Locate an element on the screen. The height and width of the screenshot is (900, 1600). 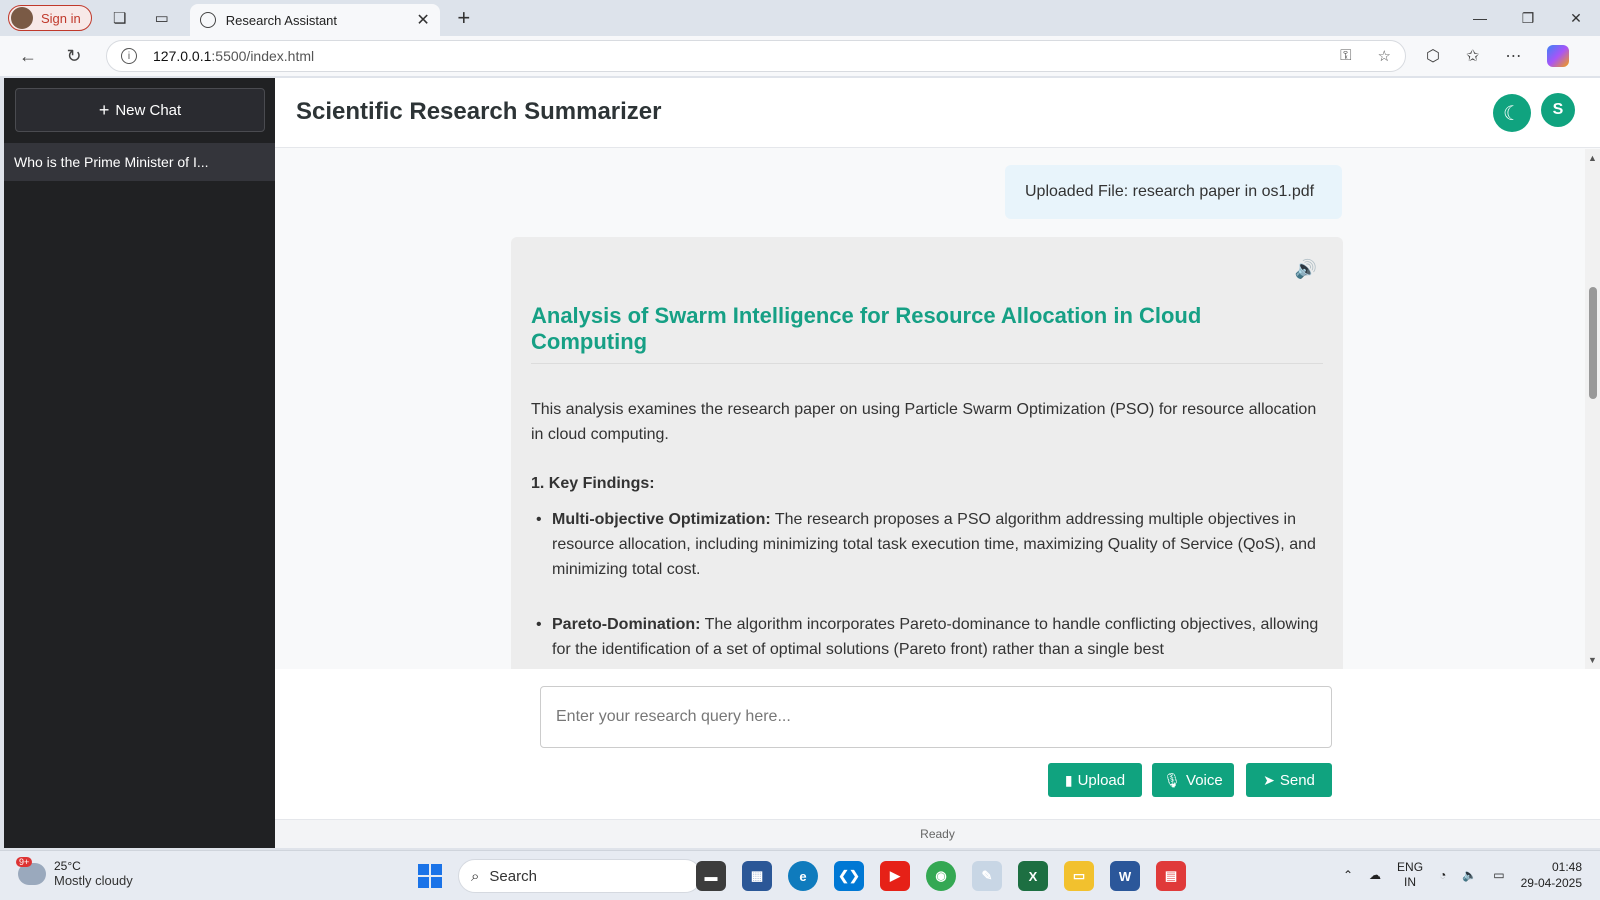
globe-icon is located at coordinates (207, 20).